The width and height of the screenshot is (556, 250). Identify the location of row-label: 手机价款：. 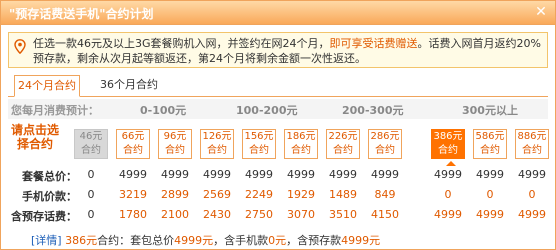
(49, 196).